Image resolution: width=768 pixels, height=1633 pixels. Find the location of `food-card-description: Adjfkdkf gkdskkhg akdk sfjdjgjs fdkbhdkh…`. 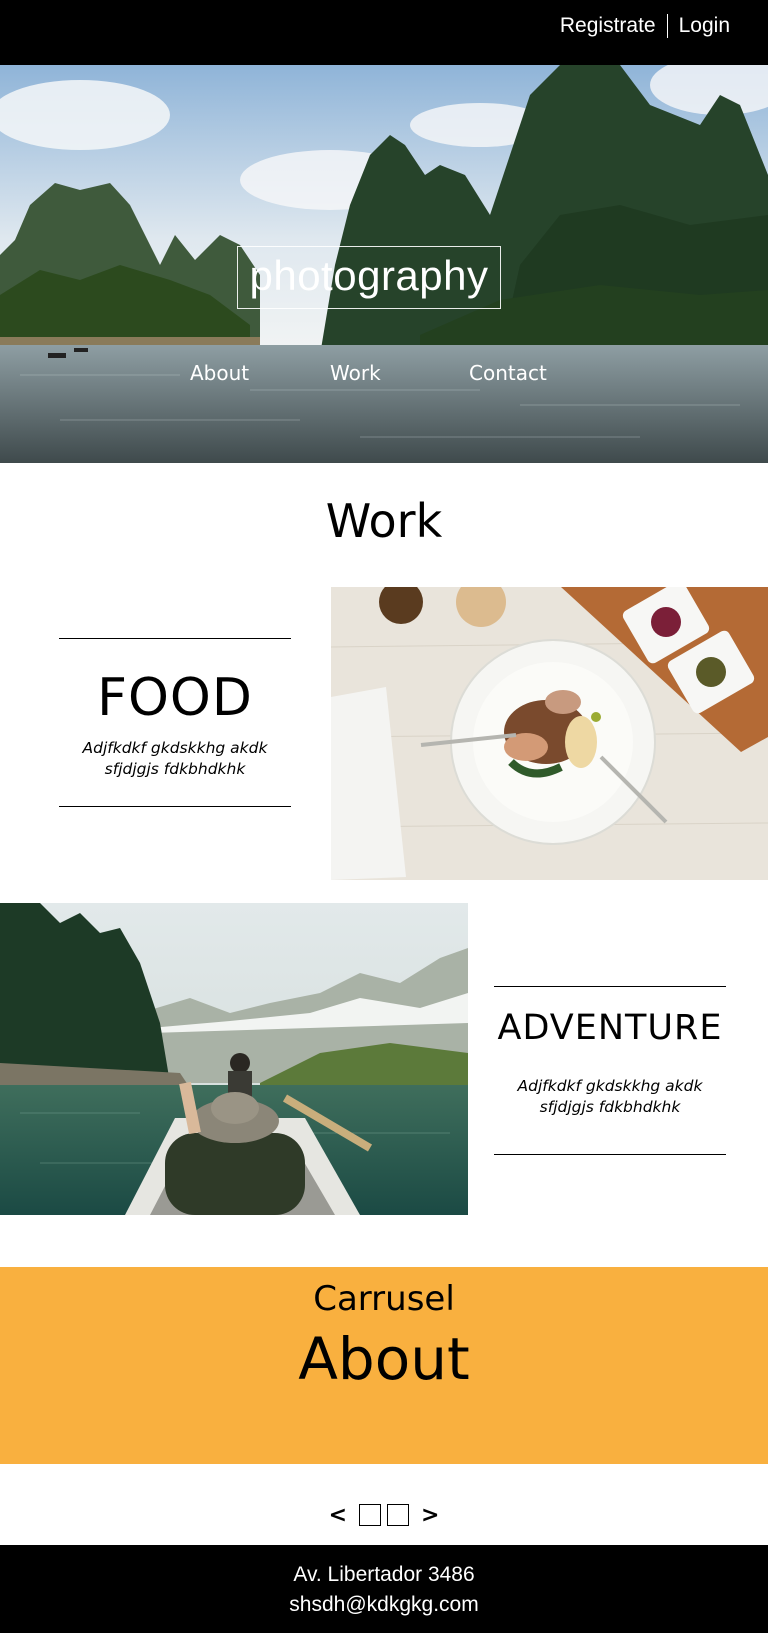

food-card-description: Adjfkdkf gkdskkhg akdk sfjdjgjs fdkbhdkh… is located at coordinates (175, 758).